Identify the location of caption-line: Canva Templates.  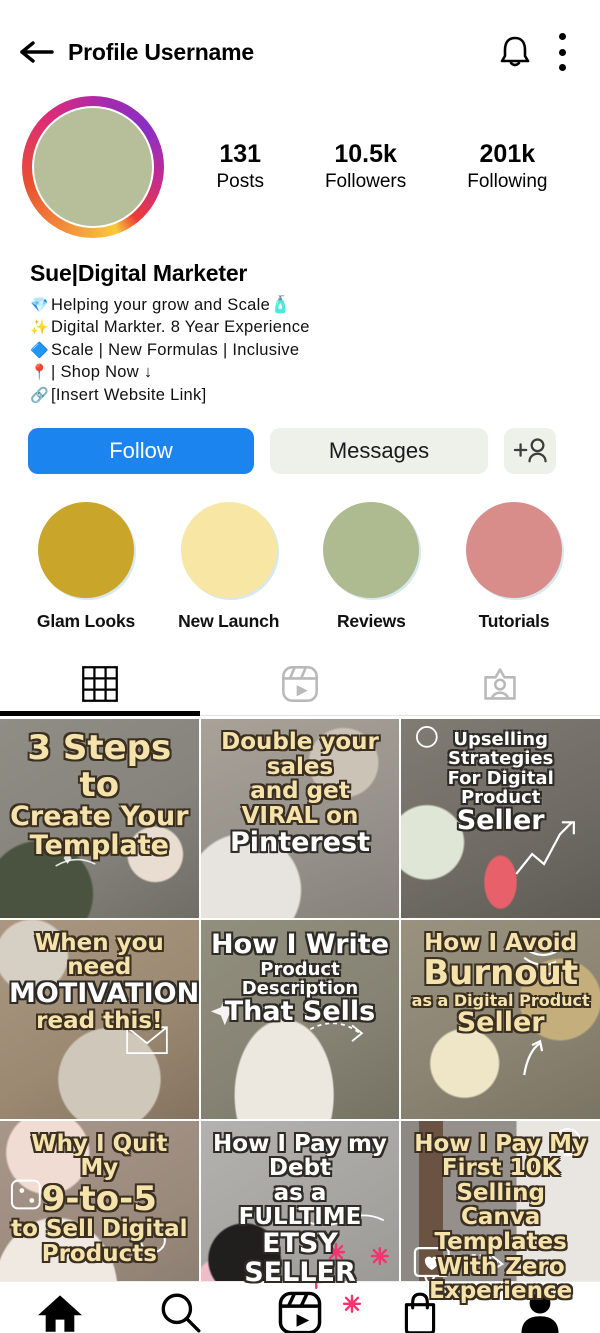
(500, 1229).